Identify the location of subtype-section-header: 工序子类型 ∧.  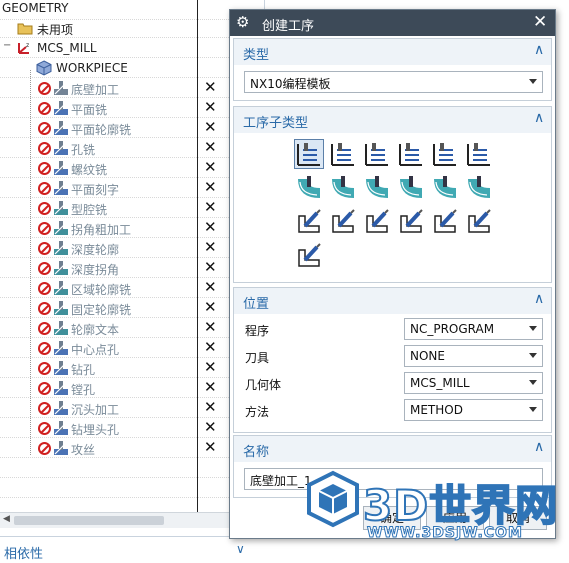
(392, 120).